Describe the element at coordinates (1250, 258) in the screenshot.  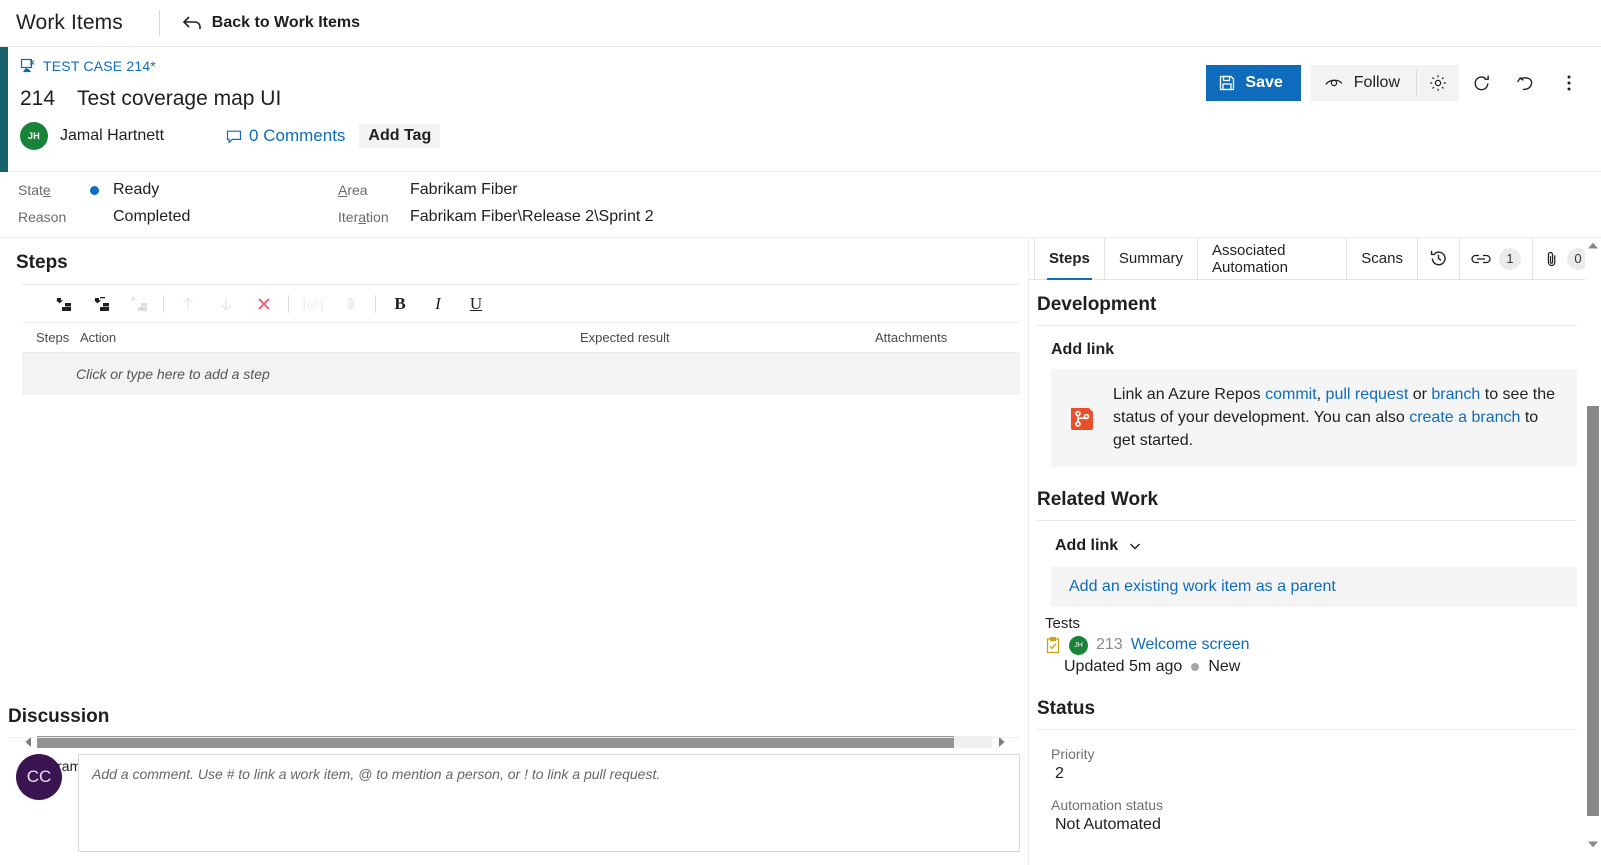
I see `tab-associated-automation-label: Associated Automation` at that location.